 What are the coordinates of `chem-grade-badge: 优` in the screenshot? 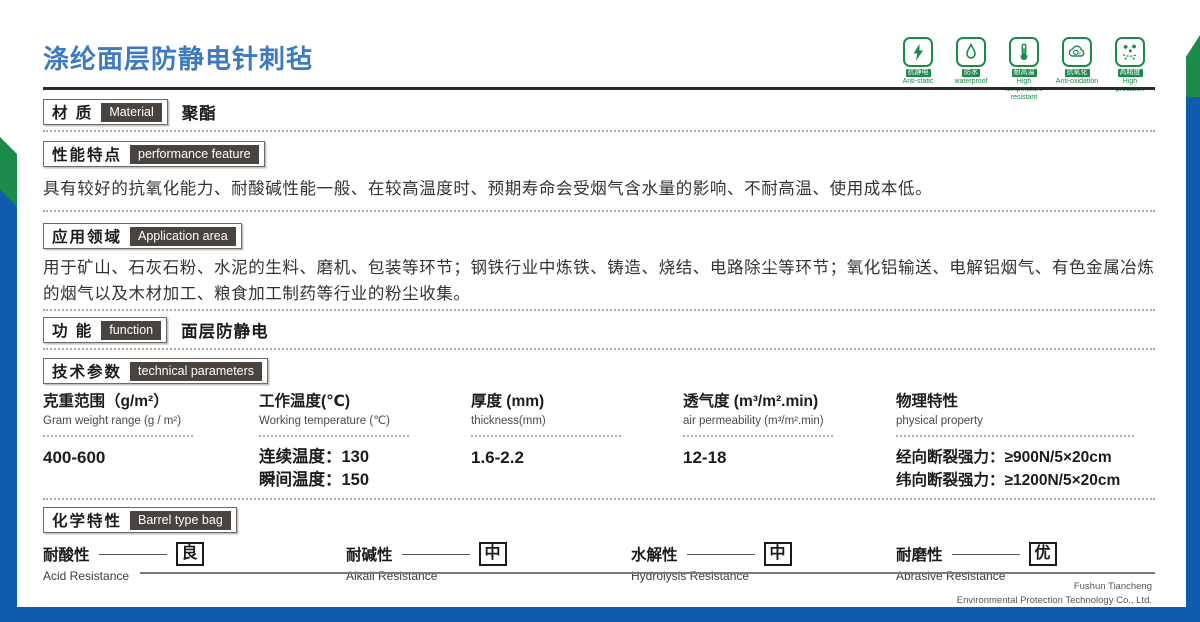 It's located at (1042, 554).